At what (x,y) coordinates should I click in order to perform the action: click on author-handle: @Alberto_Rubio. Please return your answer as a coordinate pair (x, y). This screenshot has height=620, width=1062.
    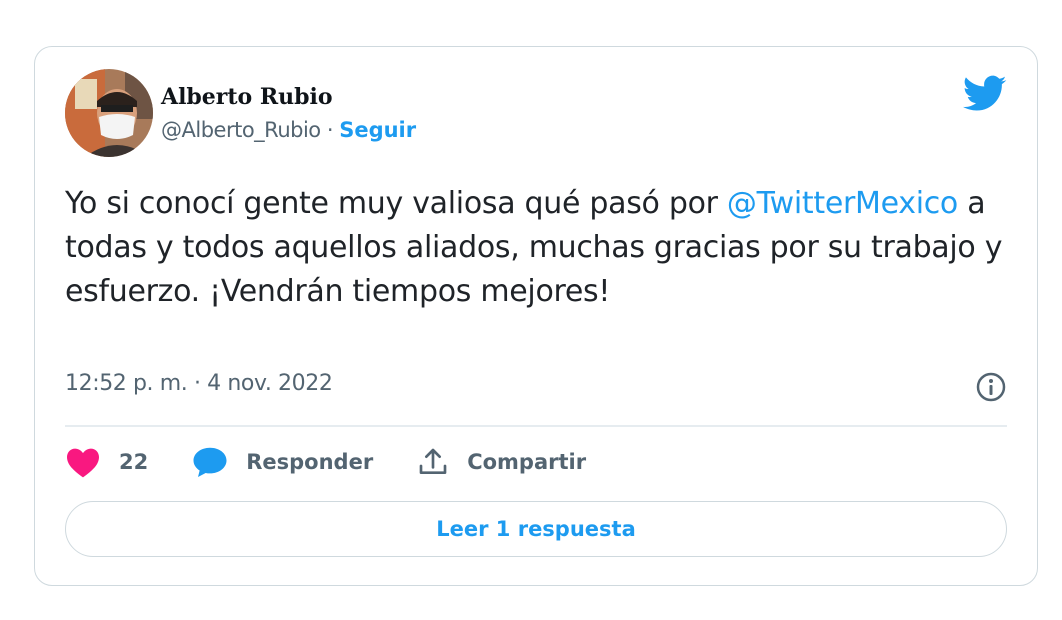
    Looking at the image, I should click on (241, 130).